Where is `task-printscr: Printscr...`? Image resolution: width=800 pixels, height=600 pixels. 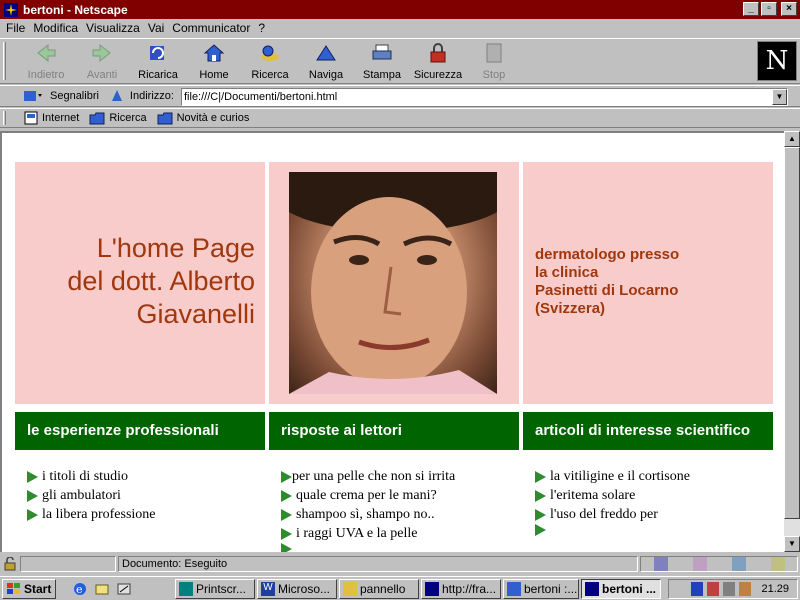
task-printscr: Printscr... is located at coordinates (215, 589).